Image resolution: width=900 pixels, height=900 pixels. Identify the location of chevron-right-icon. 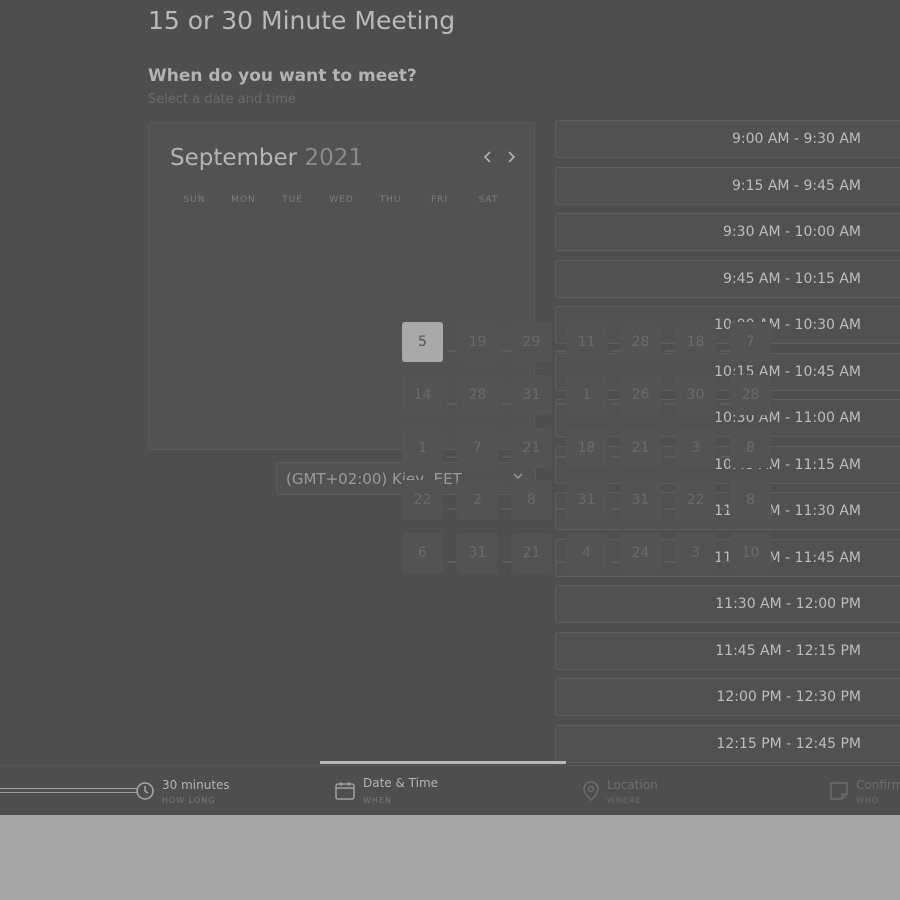
(512, 157).